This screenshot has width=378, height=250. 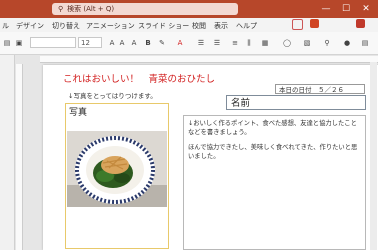 What do you see at coordinates (360, 23) in the screenshot?
I see `share-icon` at bounding box center [360, 23].